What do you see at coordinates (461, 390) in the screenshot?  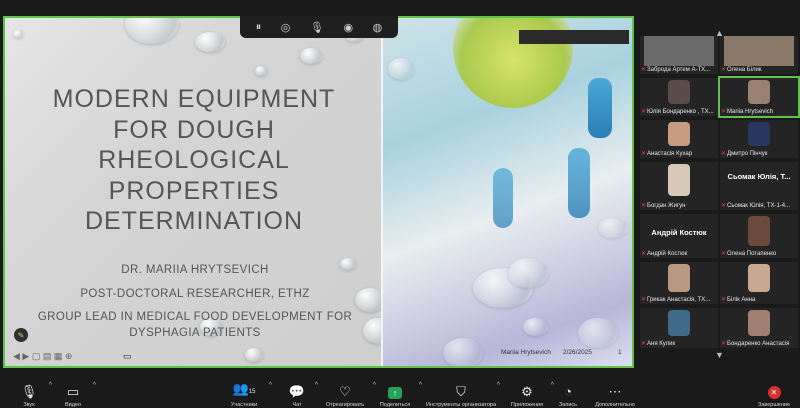 I see `host-tools-button: ⛉ Инструменты организатора ^` at bounding box center [461, 390].